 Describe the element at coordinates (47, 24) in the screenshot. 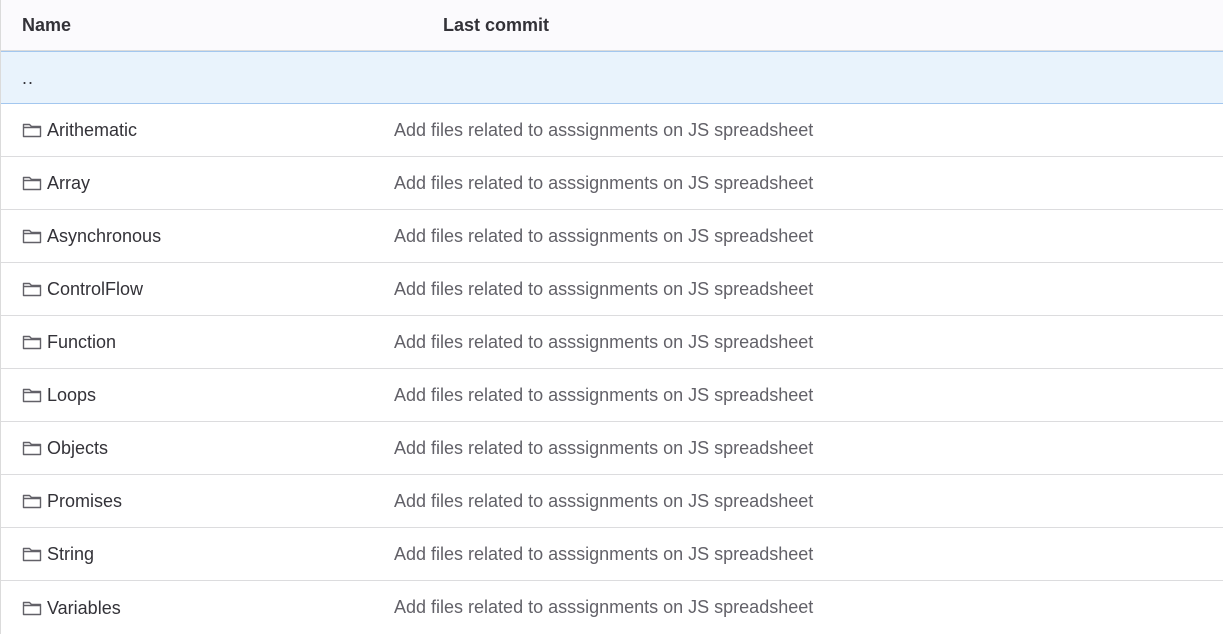

I see `column-header-name: Name` at that location.